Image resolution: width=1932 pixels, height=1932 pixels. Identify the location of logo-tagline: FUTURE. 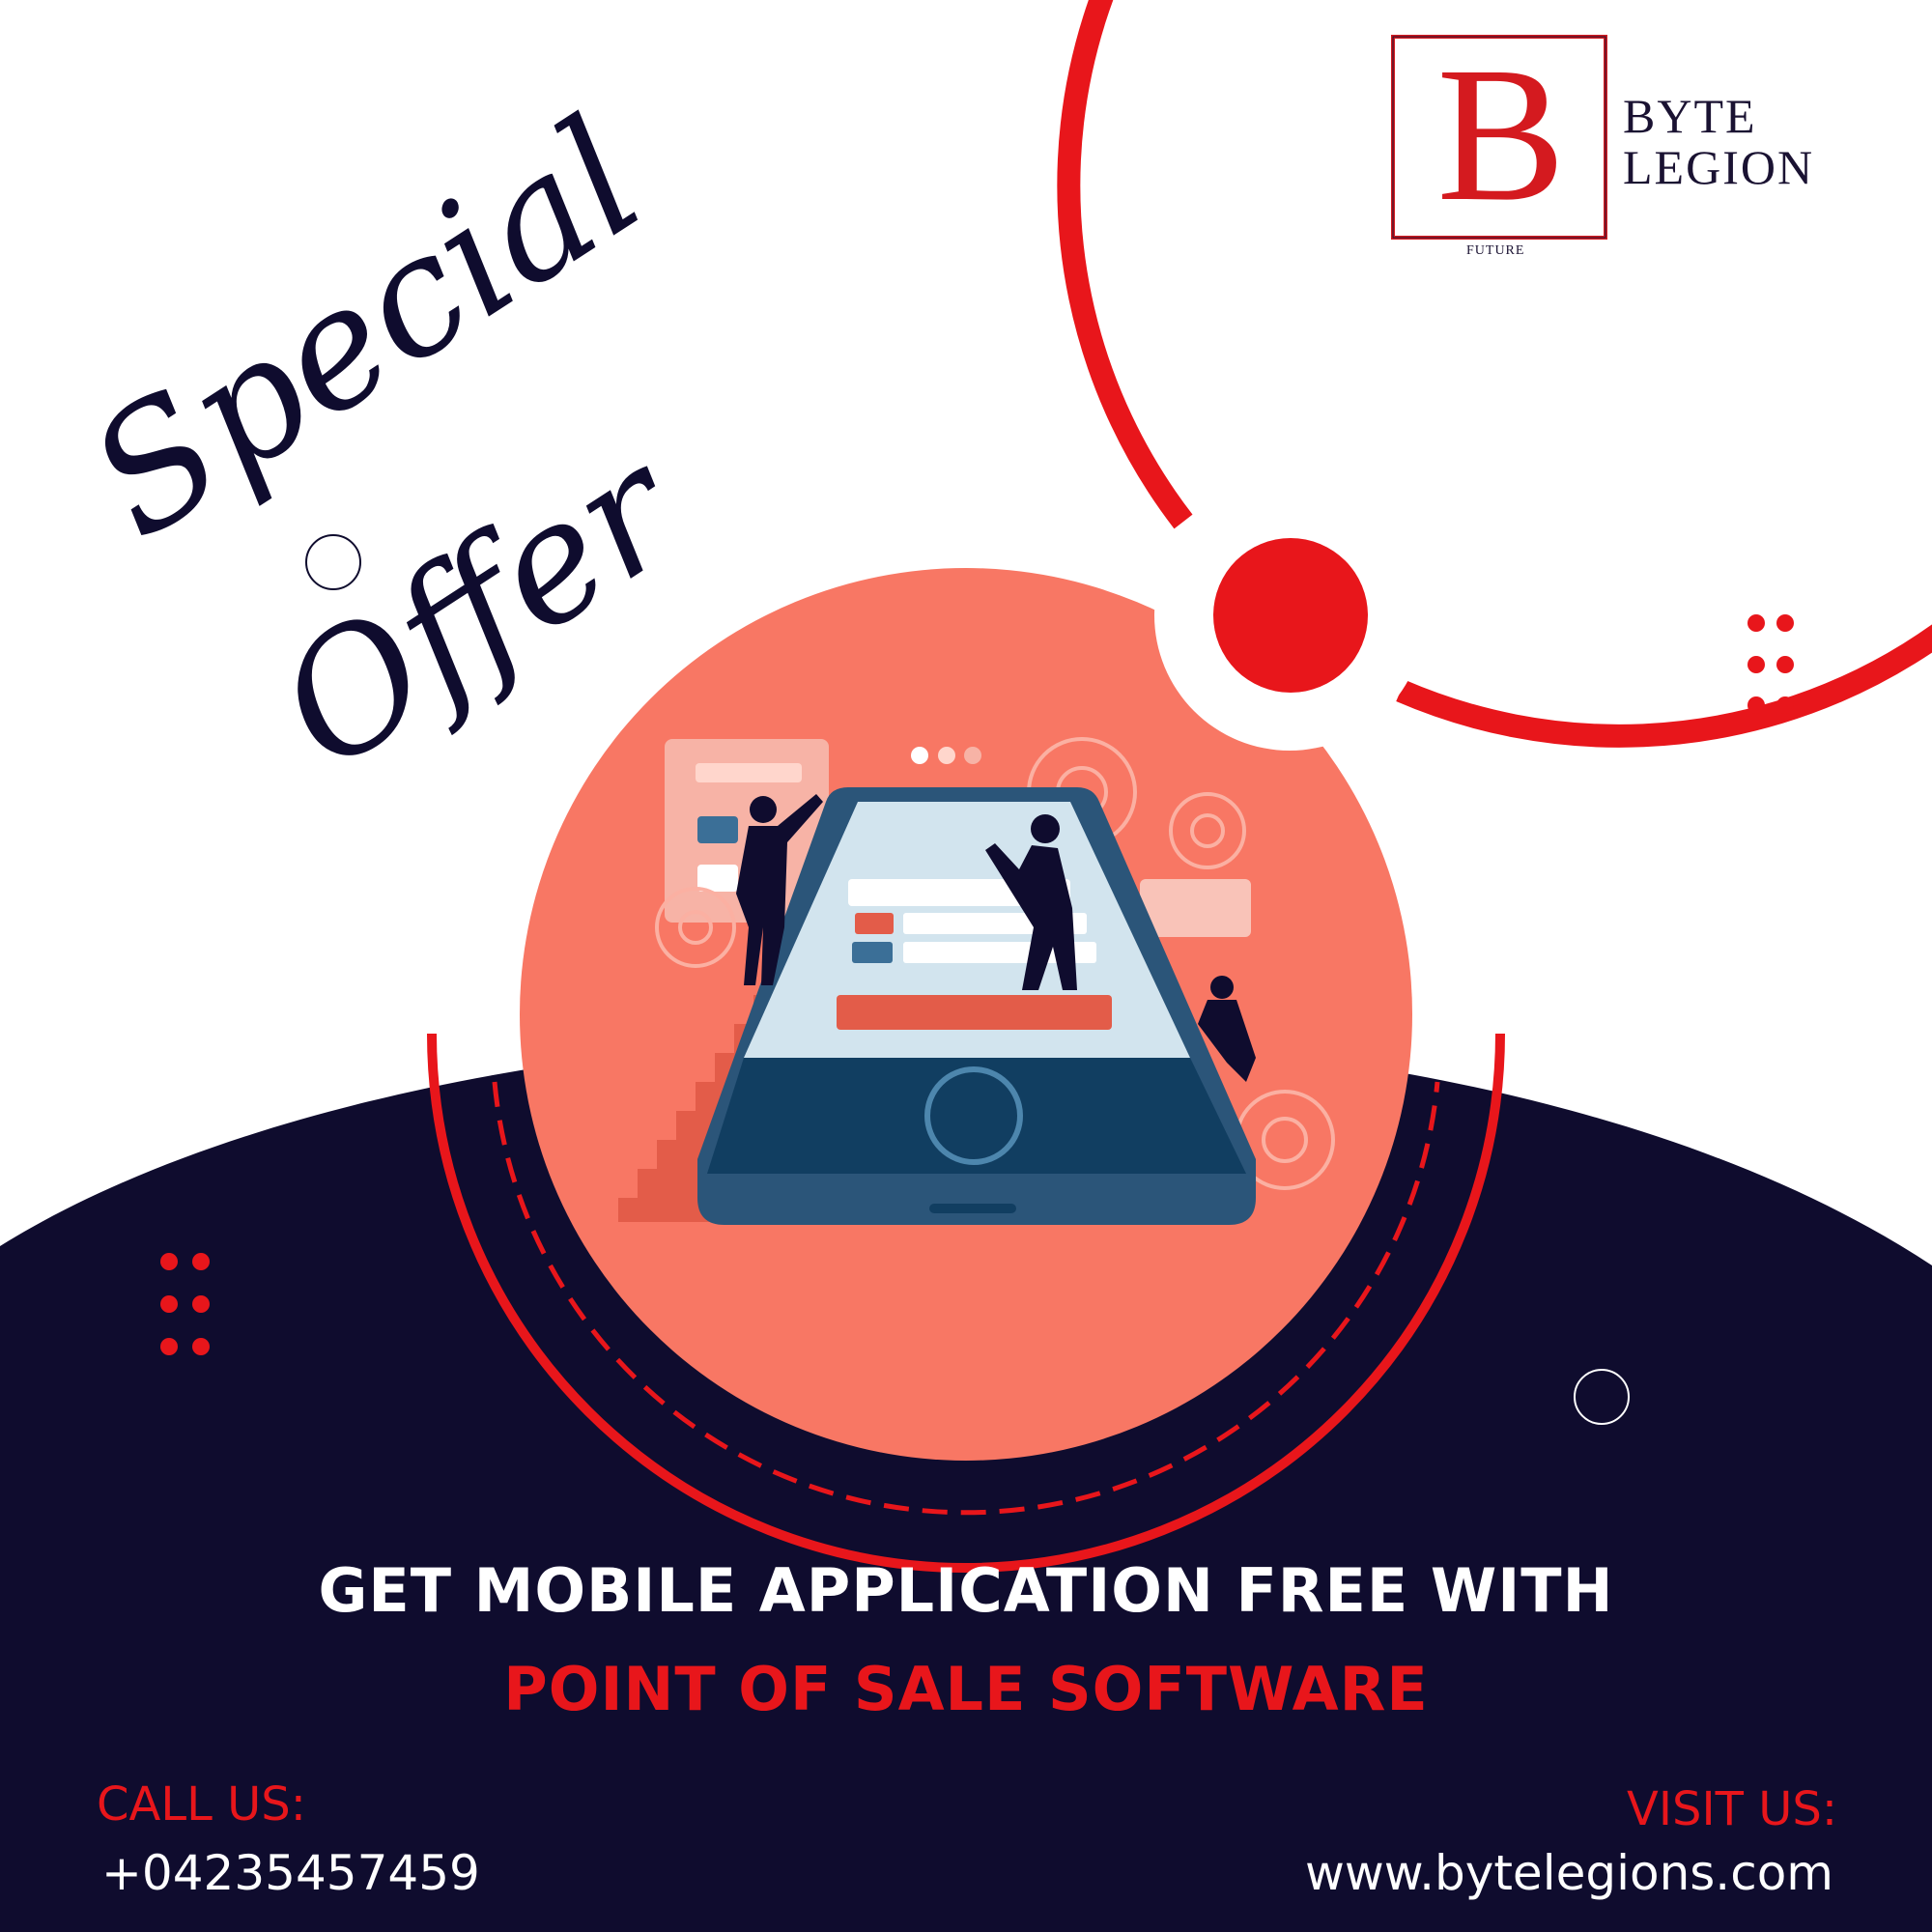
(1495, 250).